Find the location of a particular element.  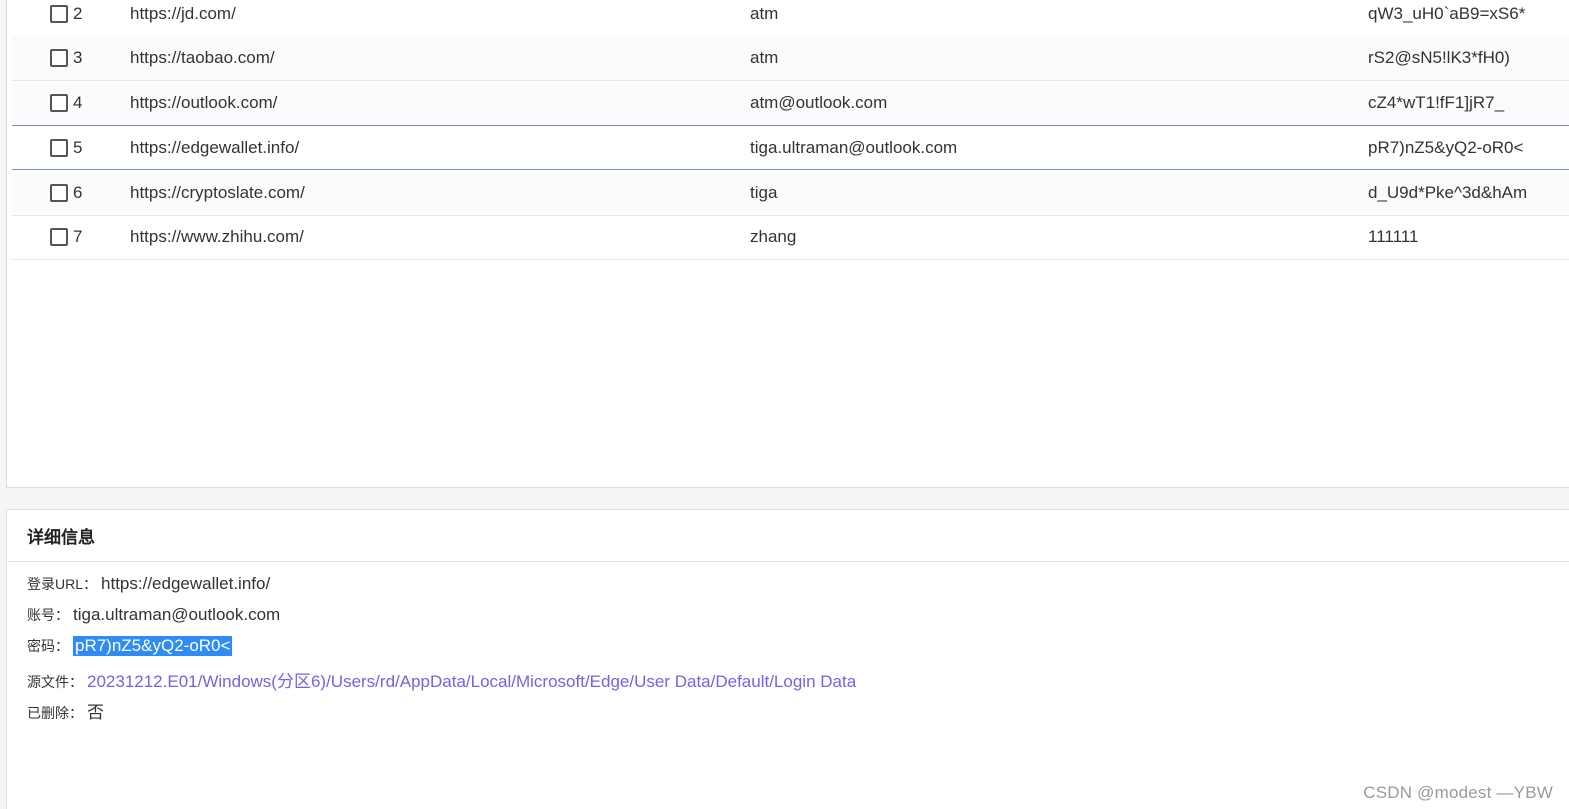

row-index: 6 is located at coordinates (78, 192).